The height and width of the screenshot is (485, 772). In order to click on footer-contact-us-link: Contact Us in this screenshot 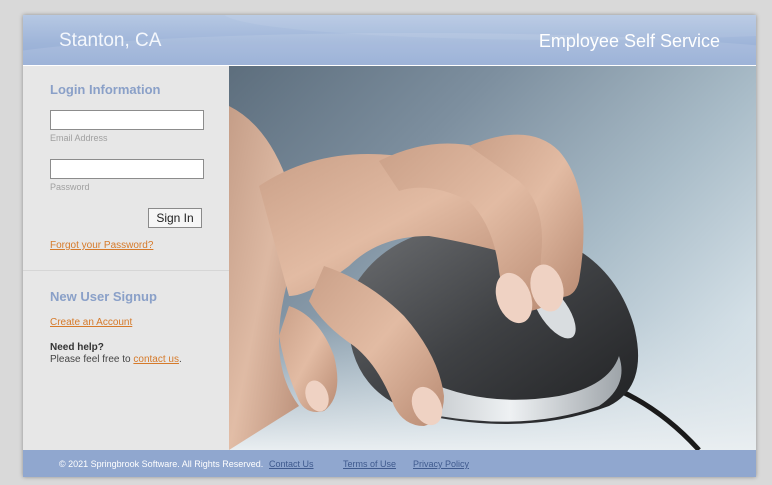, I will do `click(291, 464)`.